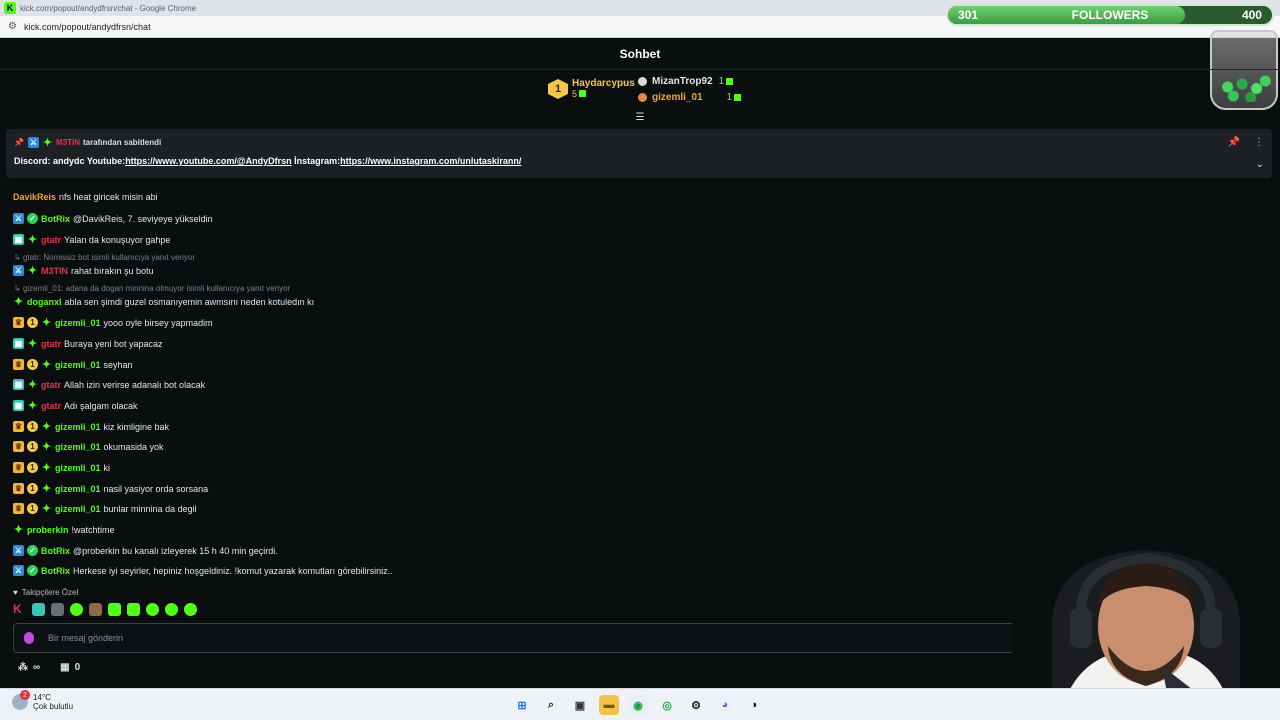 The image size is (1280, 720). I want to click on whatsapp-icon: ◎, so click(667, 705).